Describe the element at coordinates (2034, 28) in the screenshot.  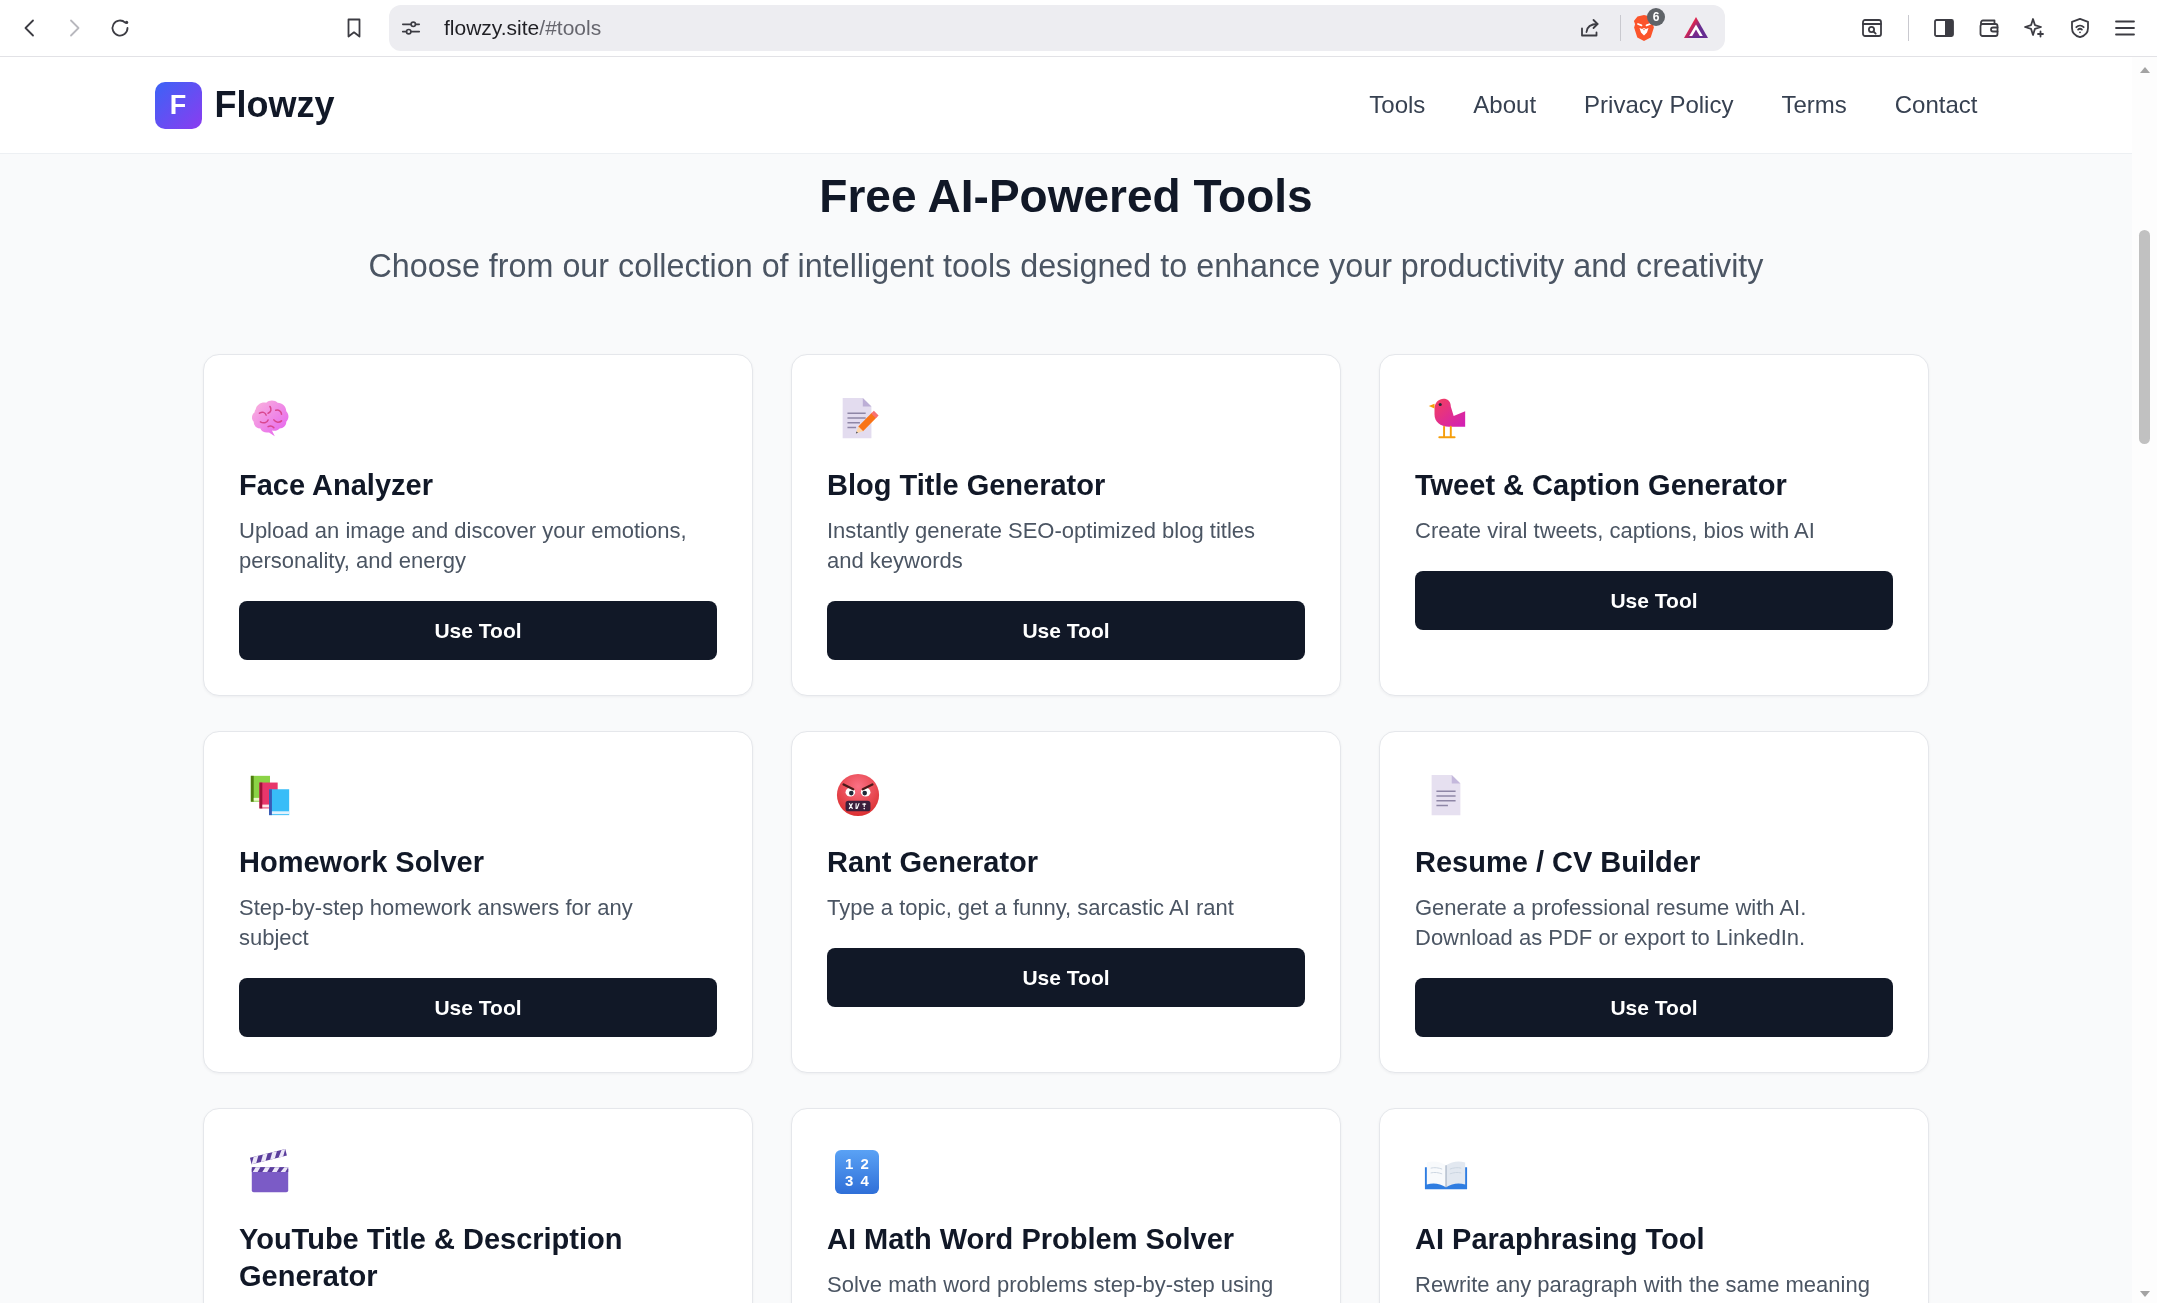
I see `sparkle-icon` at that location.